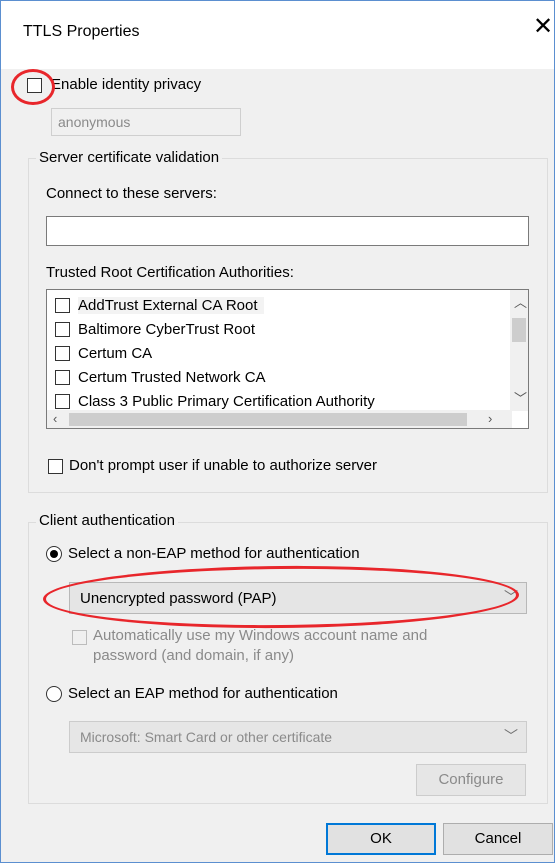 The image size is (555, 863). What do you see at coordinates (55, 466) in the screenshot?
I see `dont-prompt-checkbox` at bounding box center [55, 466].